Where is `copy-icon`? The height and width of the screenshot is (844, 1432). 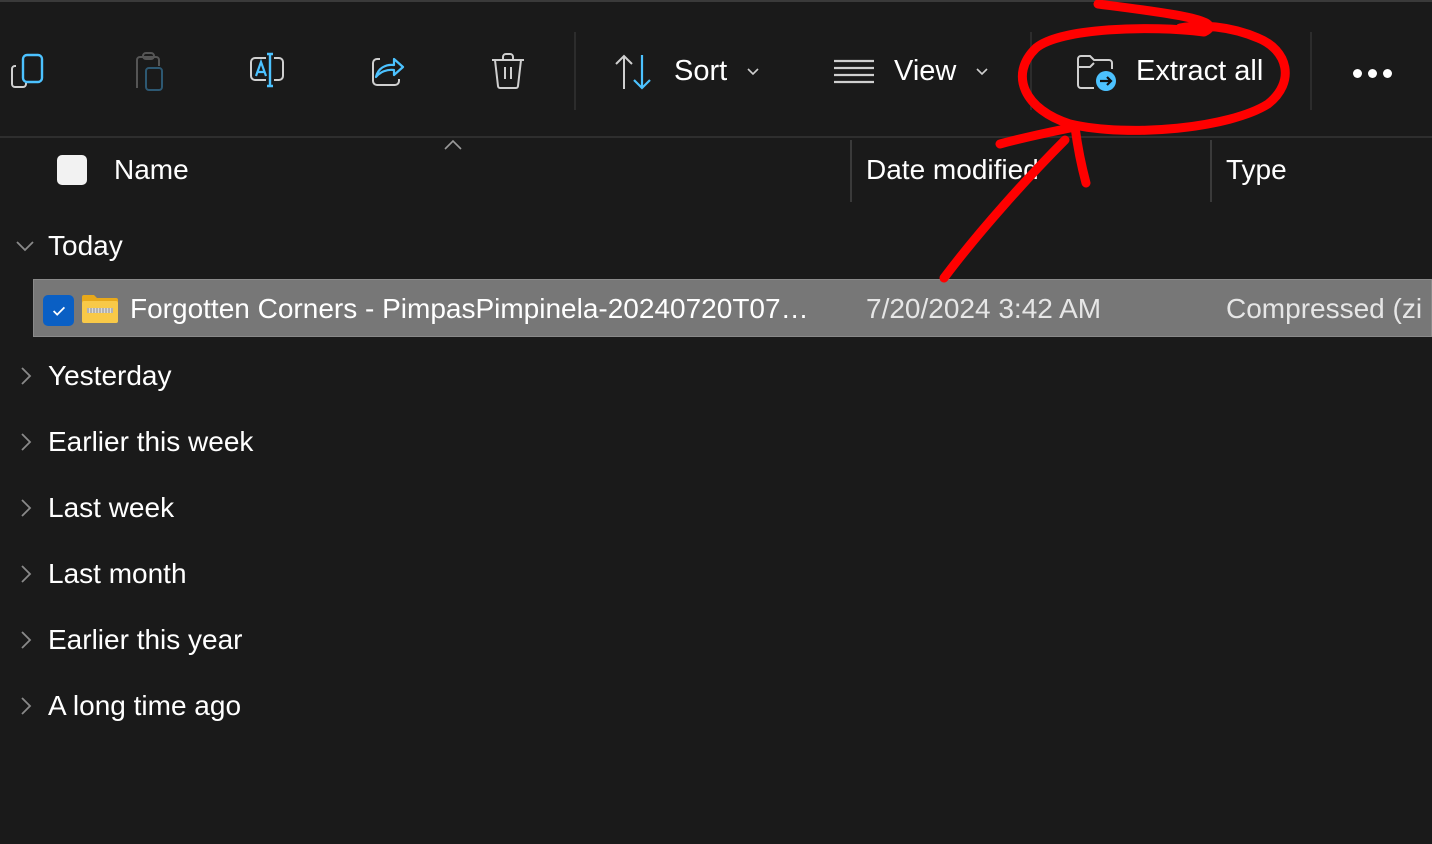 copy-icon is located at coordinates (27, 70).